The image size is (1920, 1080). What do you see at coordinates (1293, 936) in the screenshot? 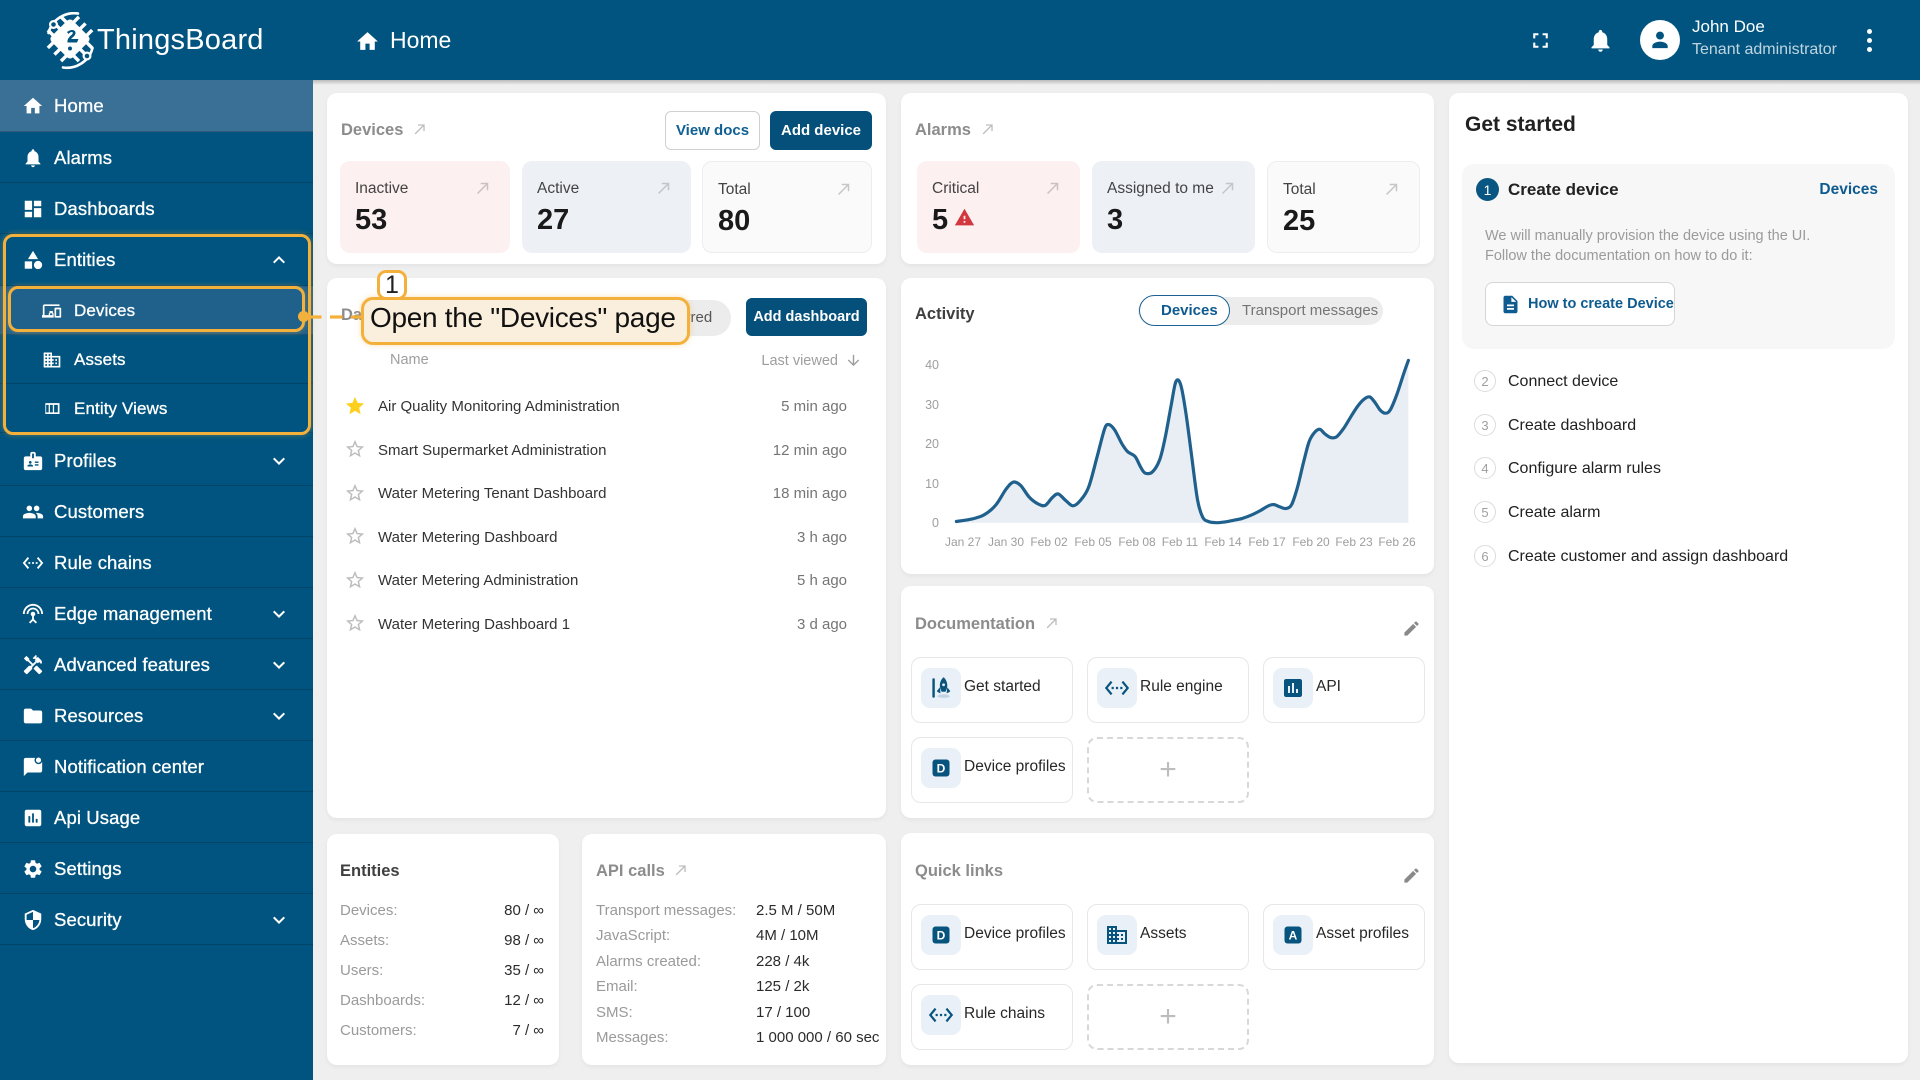
I see `svg-text: A` at bounding box center [1293, 936].